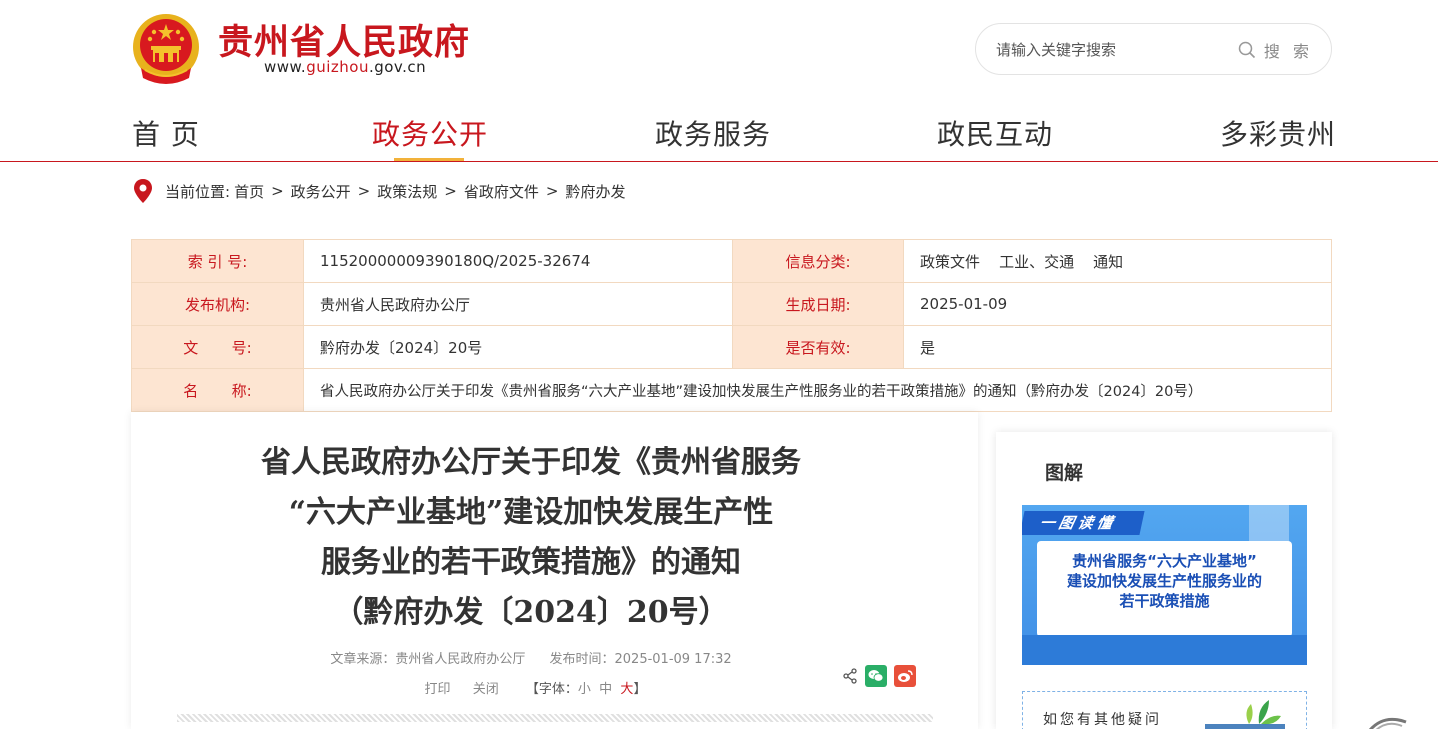 This screenshot has height=729, width=1438. I want to click on docno-label: 文 号:, so click(217, 347).